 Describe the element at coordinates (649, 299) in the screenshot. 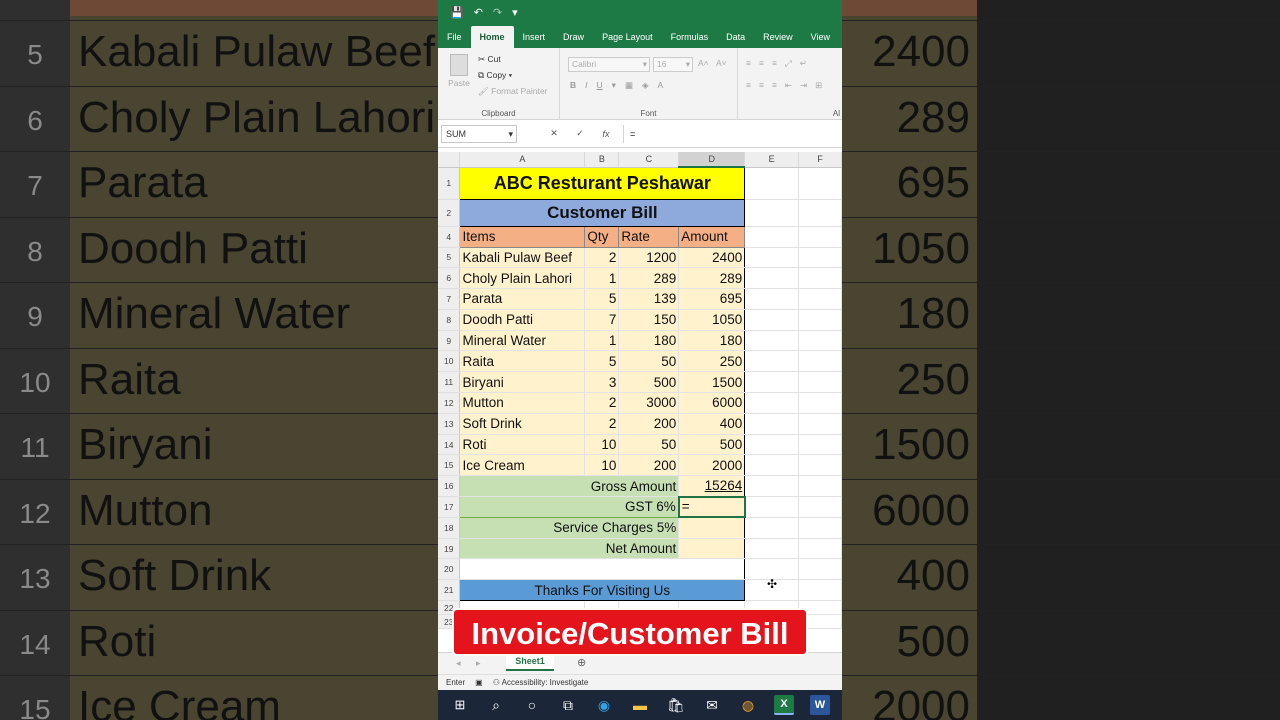

I see `rate-cell: 139` at that location.